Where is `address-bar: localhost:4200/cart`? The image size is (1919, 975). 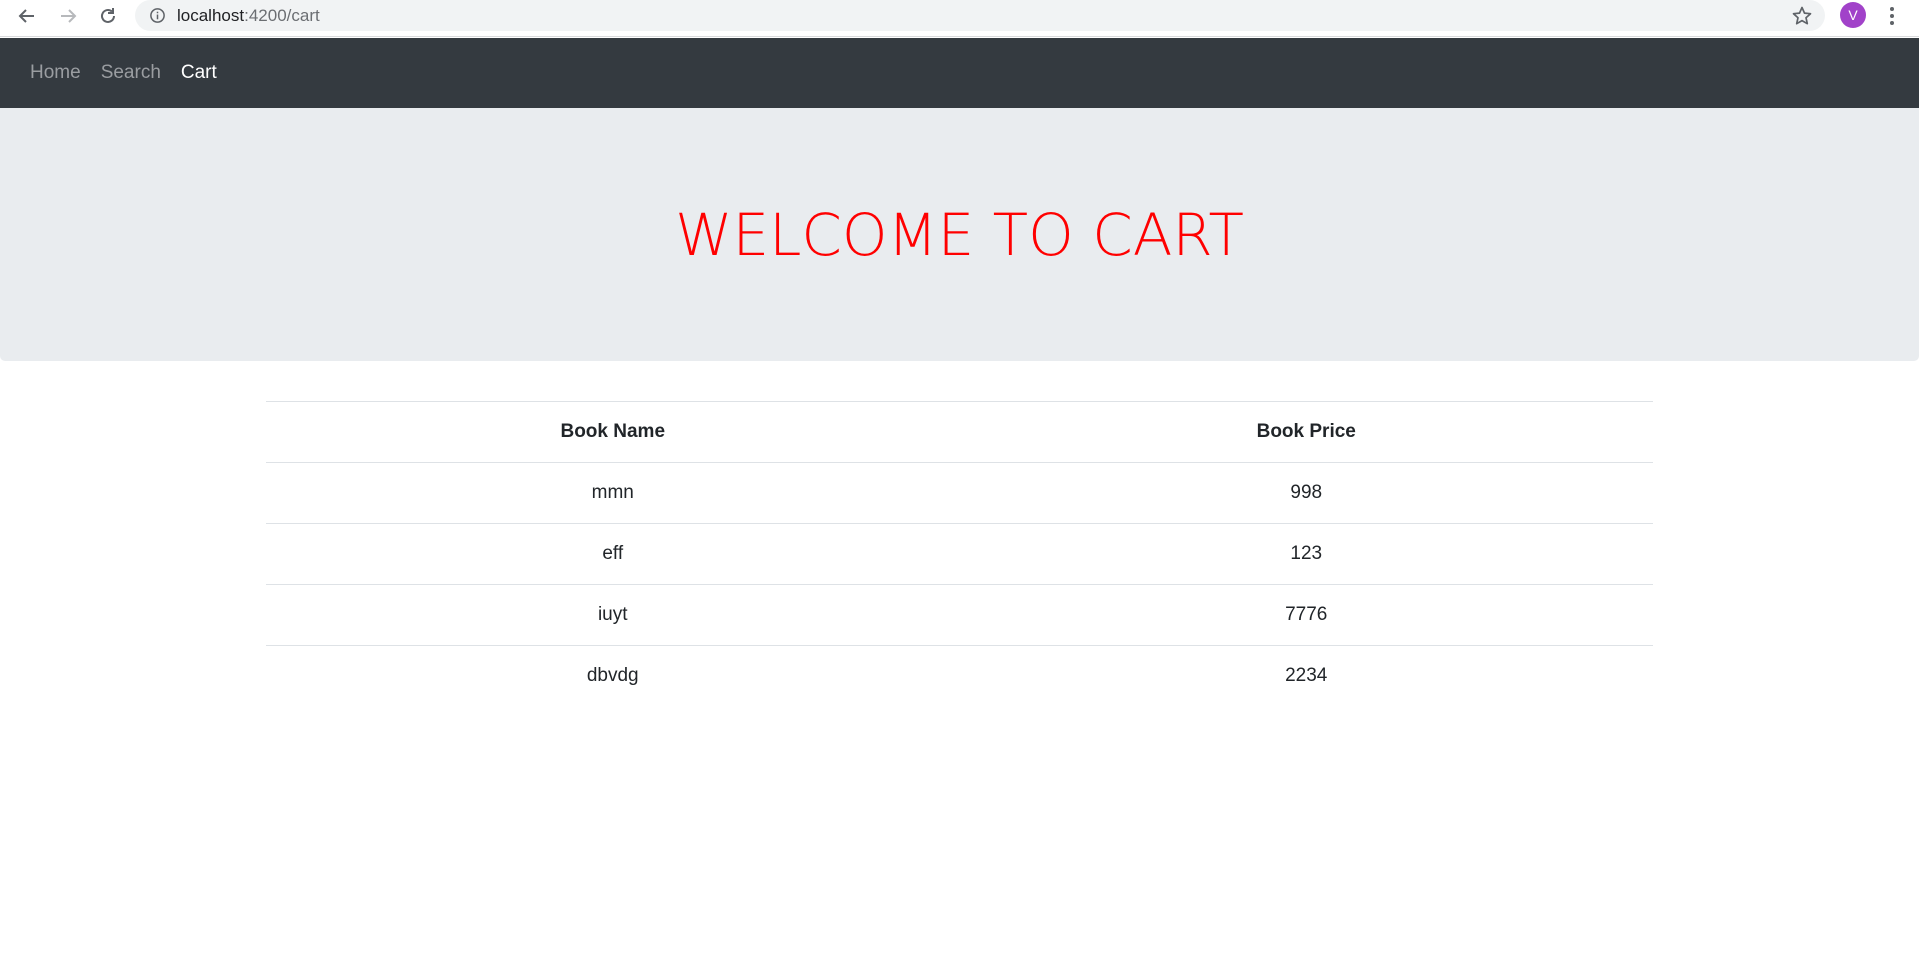
address-bar: localhost:4200/cart is located at coordinates (980, 15).